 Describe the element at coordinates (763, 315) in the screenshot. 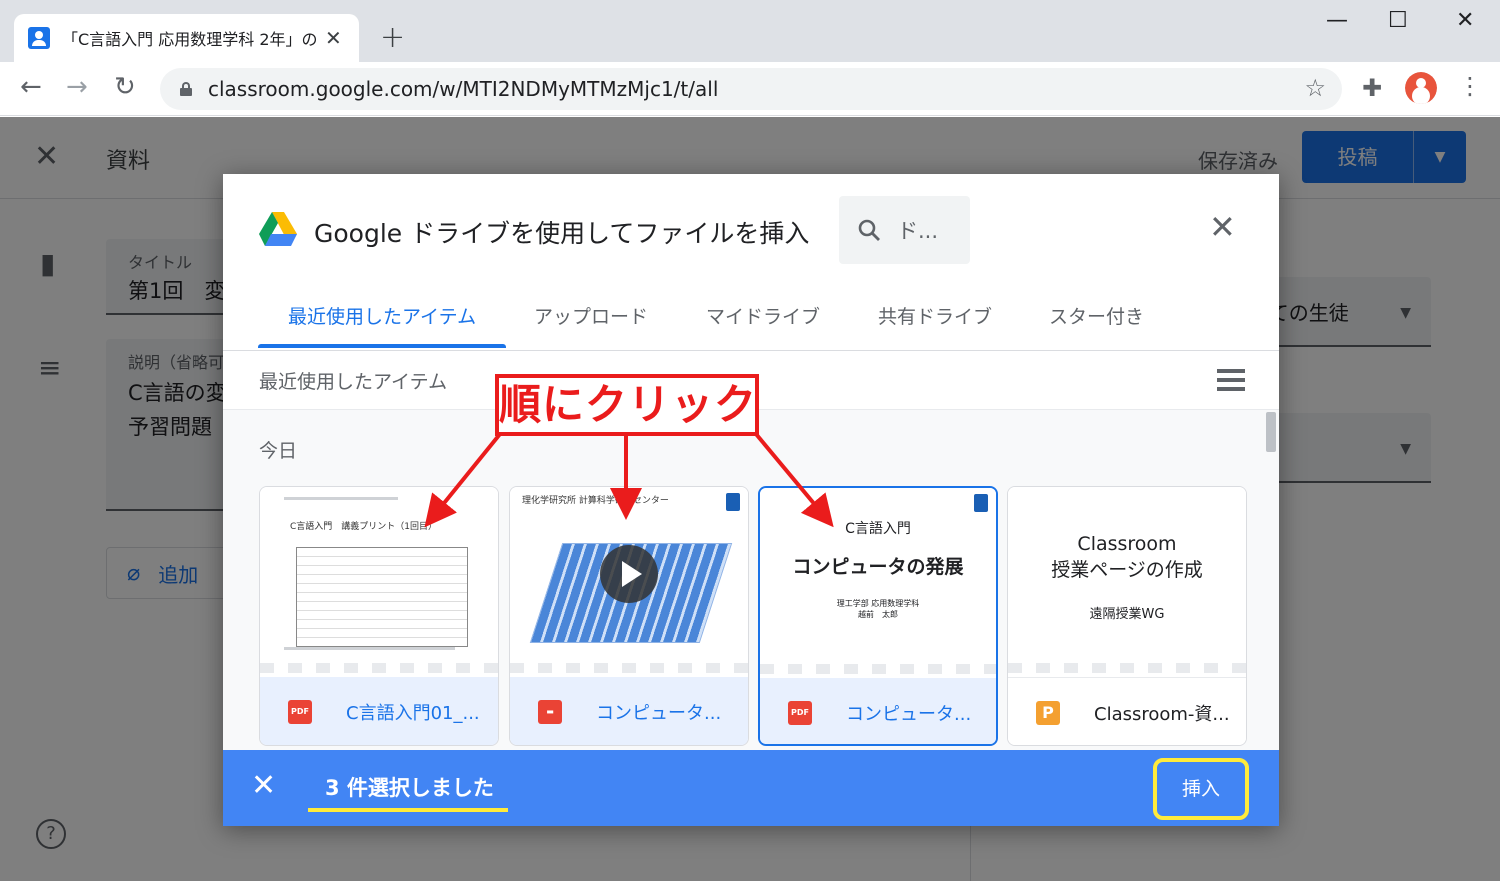

I see `tab-my-drive: マイドライブ` at that location.